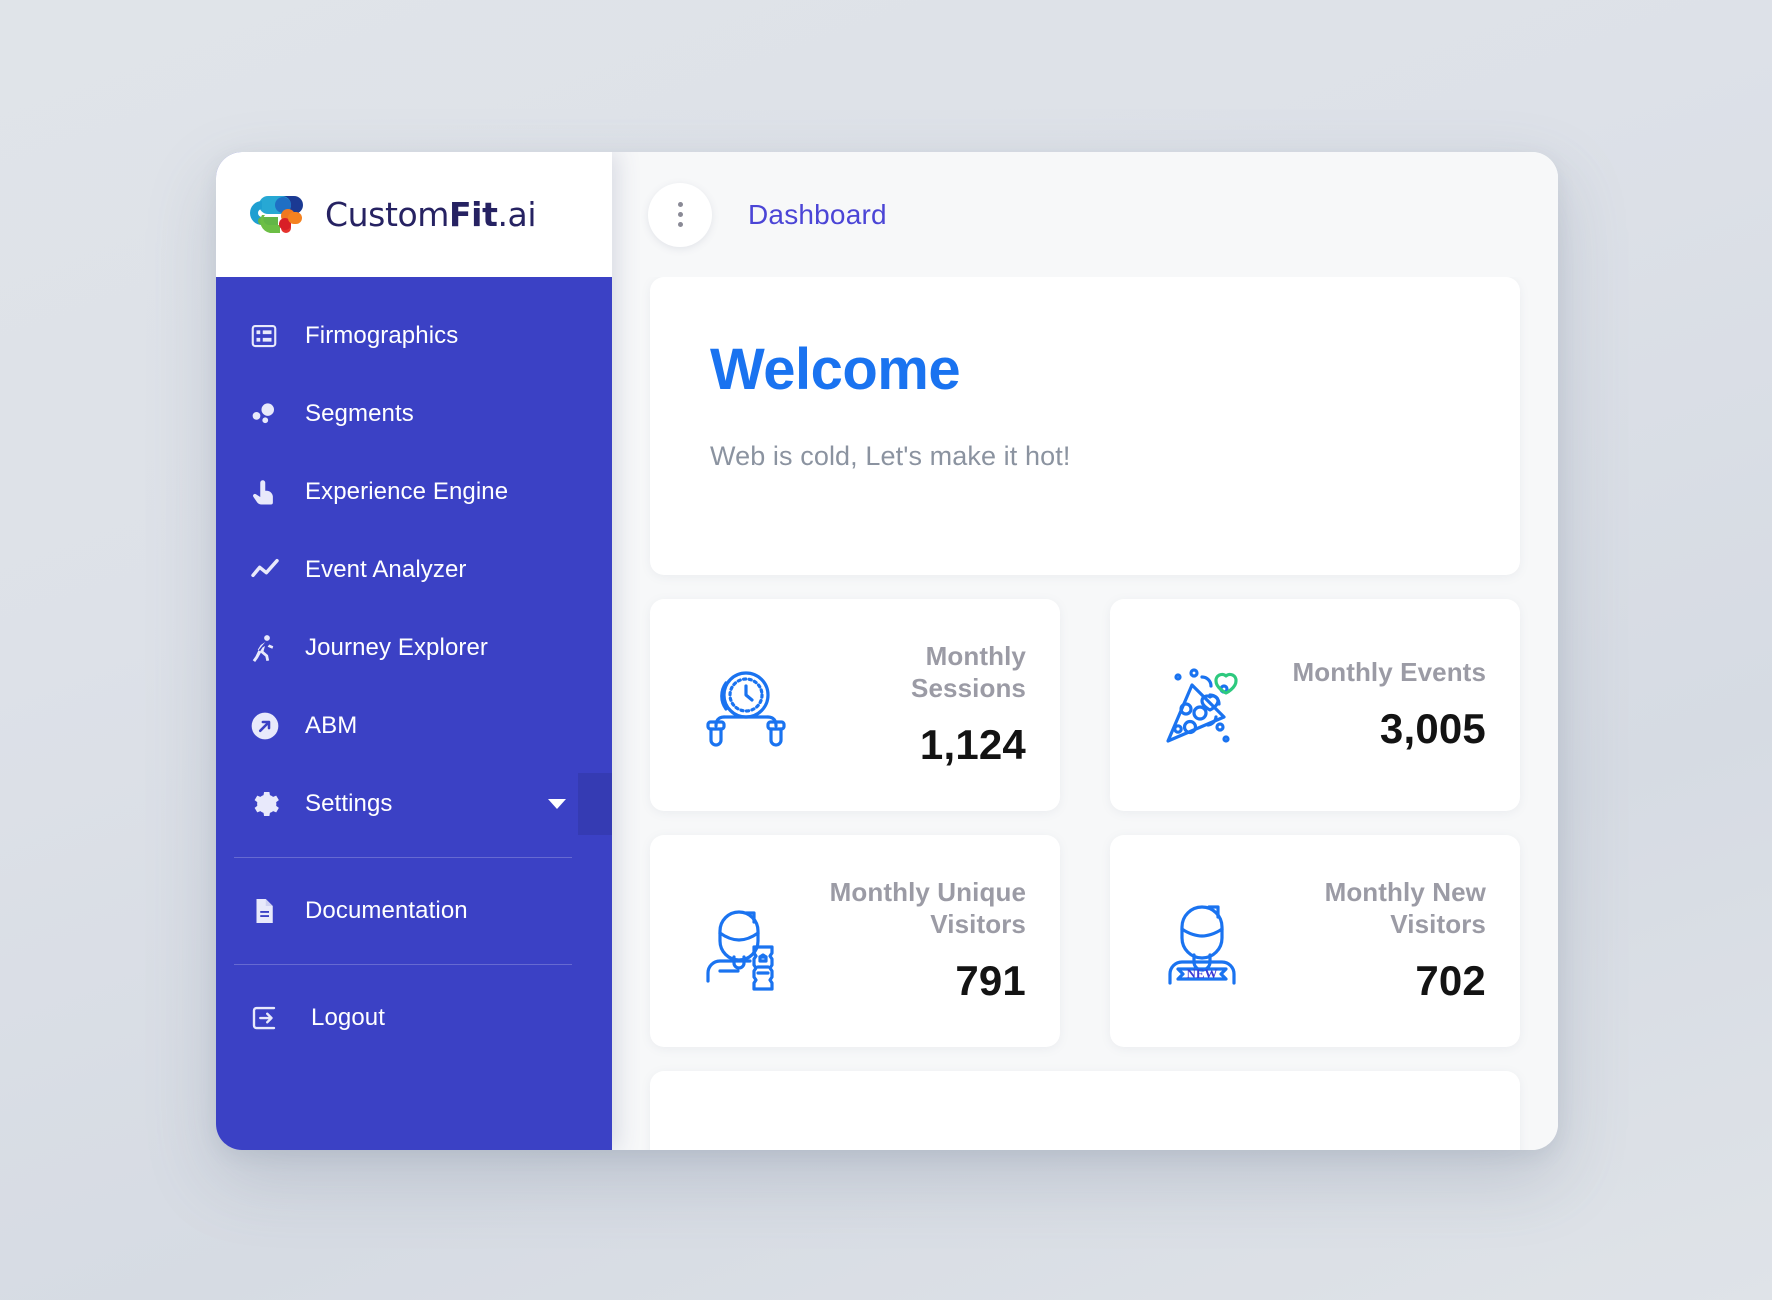  Describe the element at coordinates (1432, 728) in the screenshot. I see `stat-value: 3,005` at that location.